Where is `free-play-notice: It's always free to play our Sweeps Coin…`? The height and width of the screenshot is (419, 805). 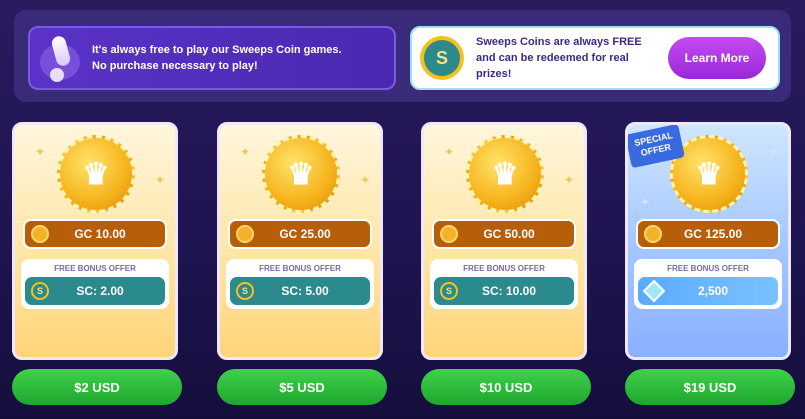
free-play-notice: It's always free to play our Sweeps Coin… is located at coordinates (212, 58).